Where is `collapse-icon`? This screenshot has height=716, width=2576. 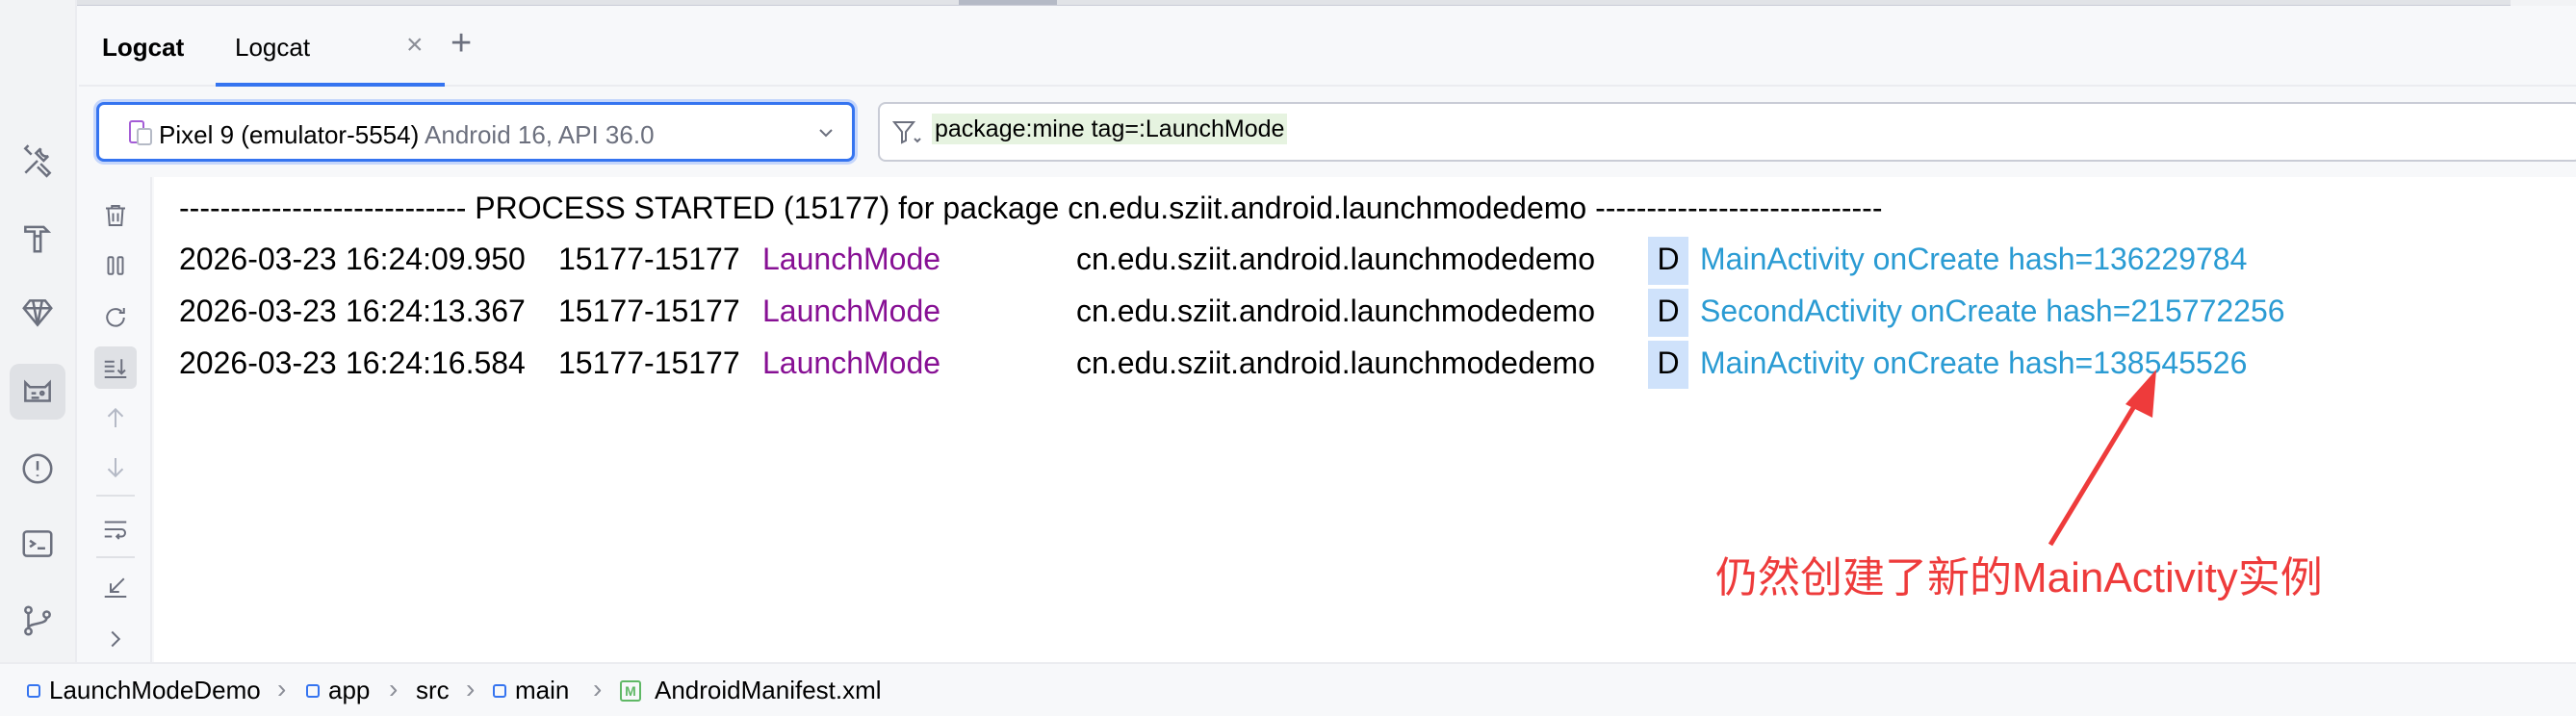 collapse-icon is located at coordinates (116, 587).